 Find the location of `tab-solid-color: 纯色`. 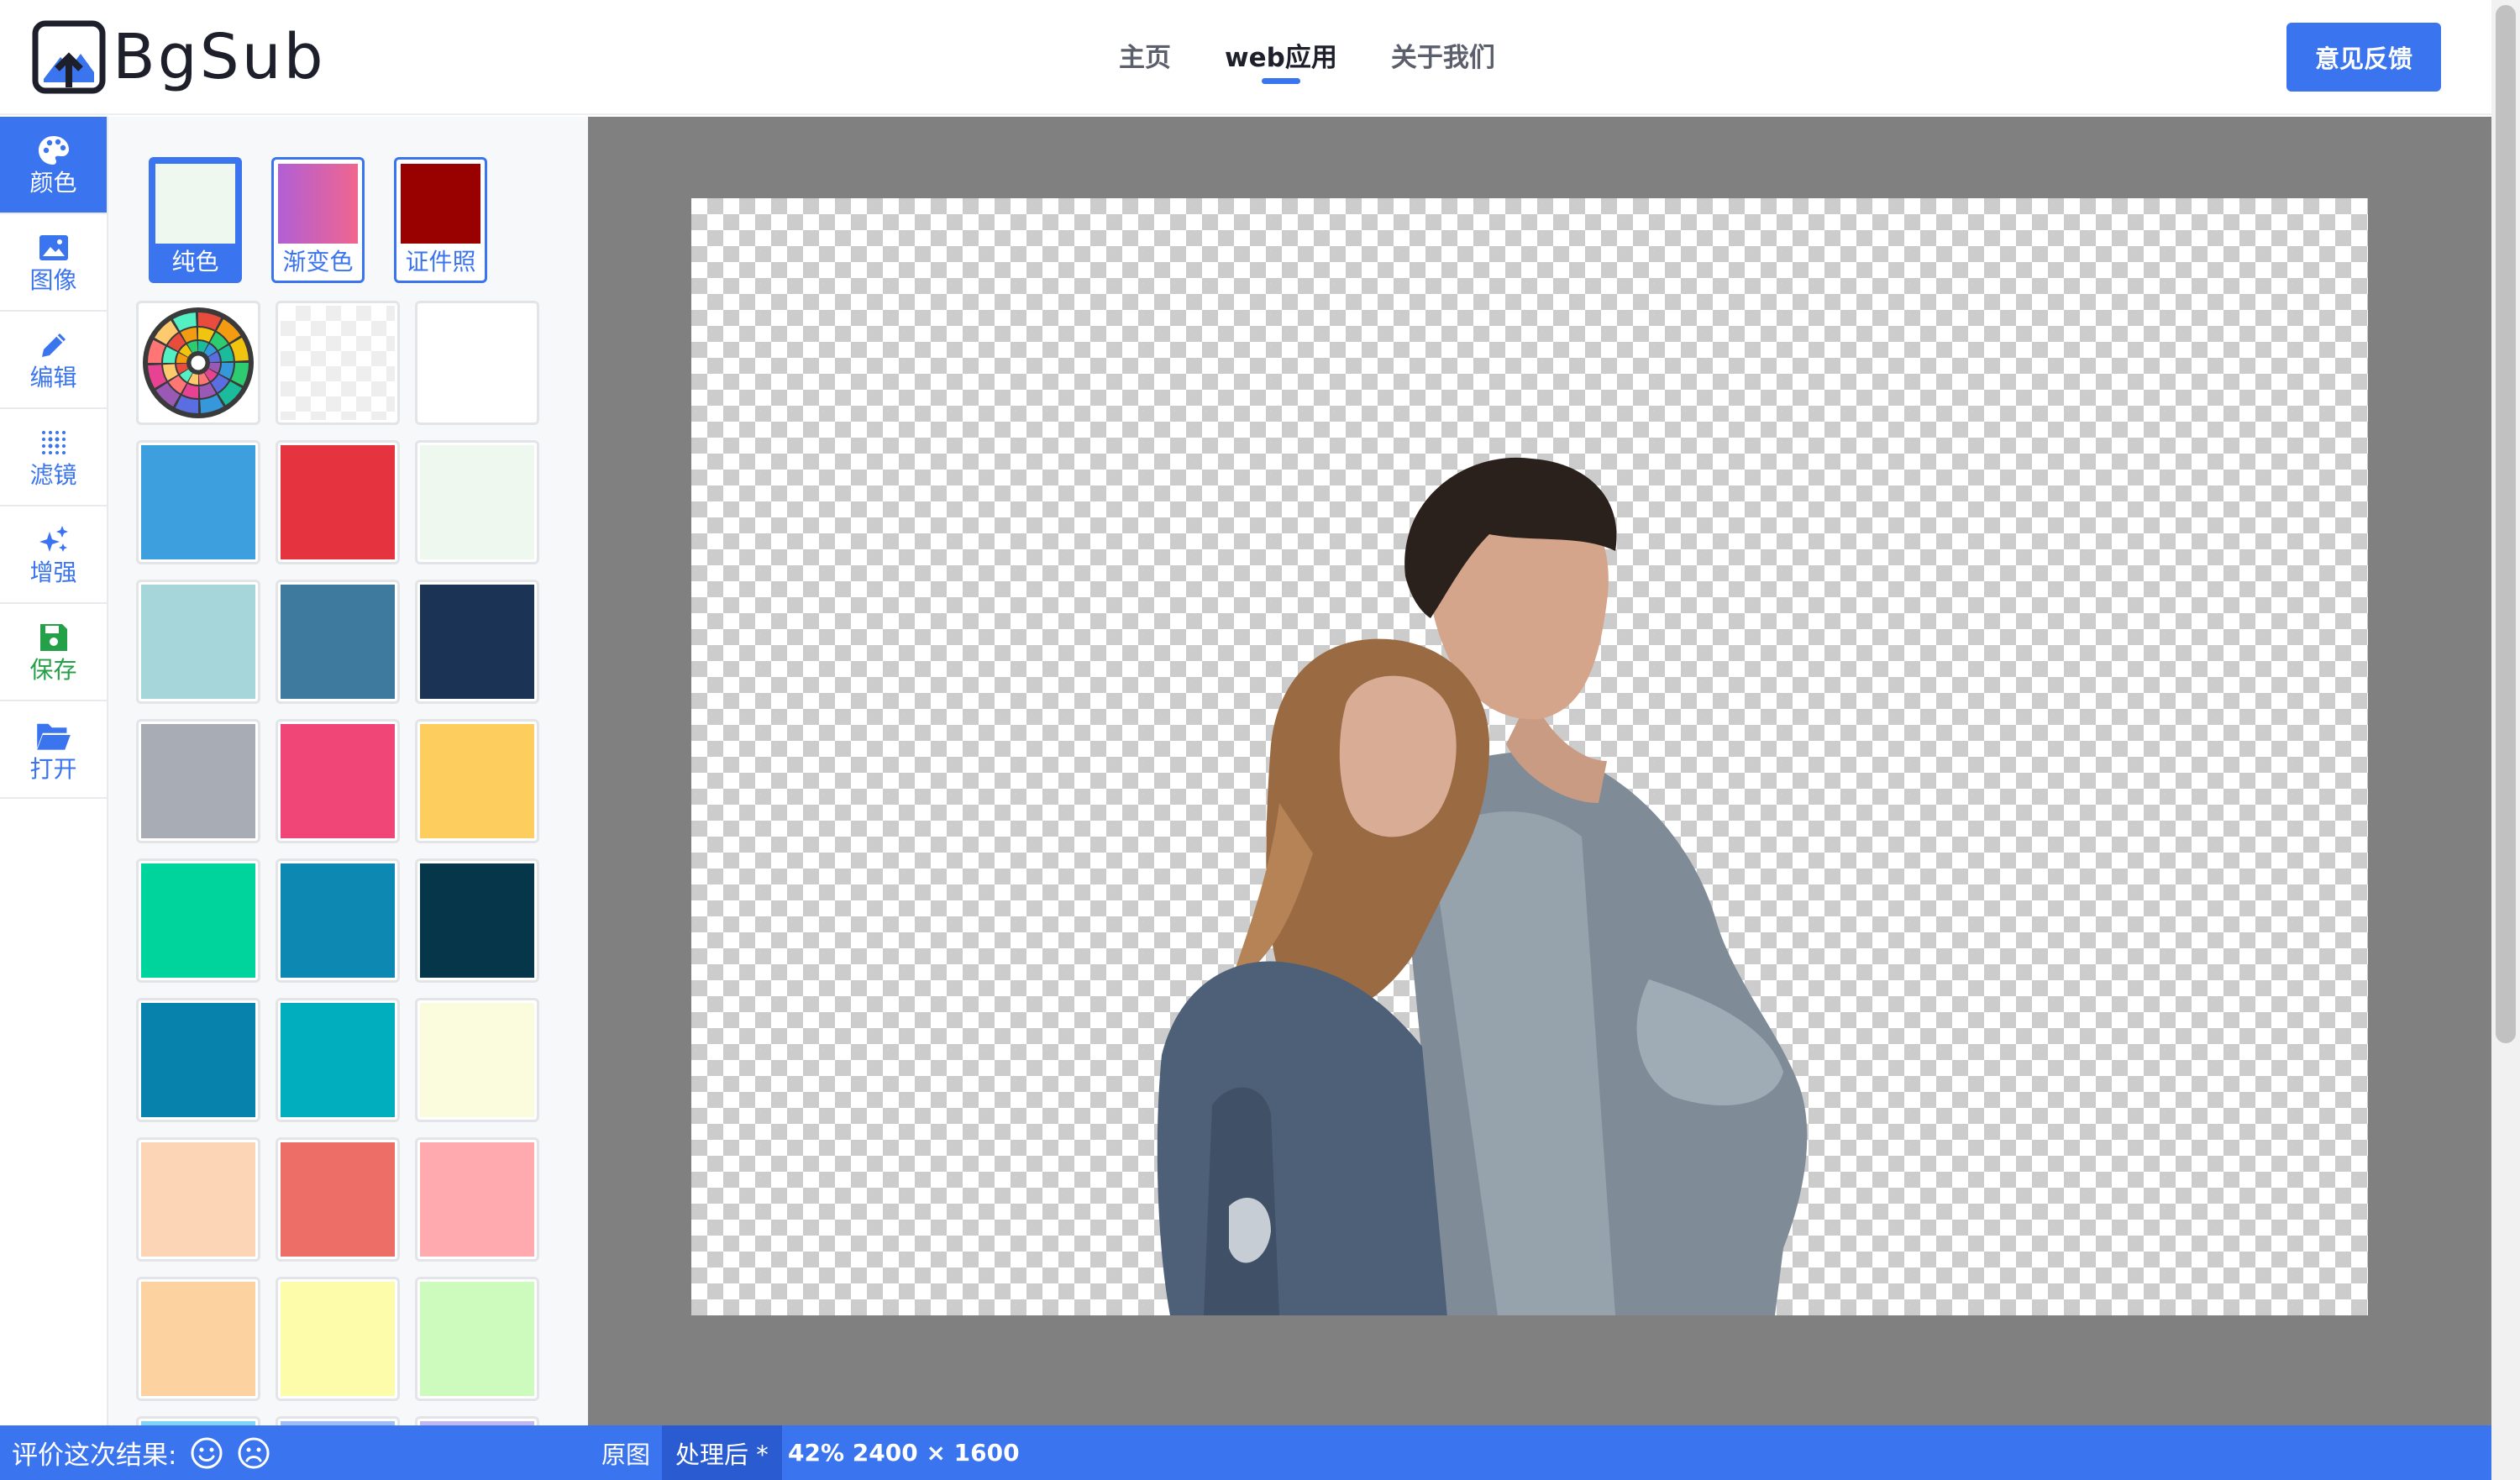

tab-solid-color: 纯色 is located at coordinates (195, 220).